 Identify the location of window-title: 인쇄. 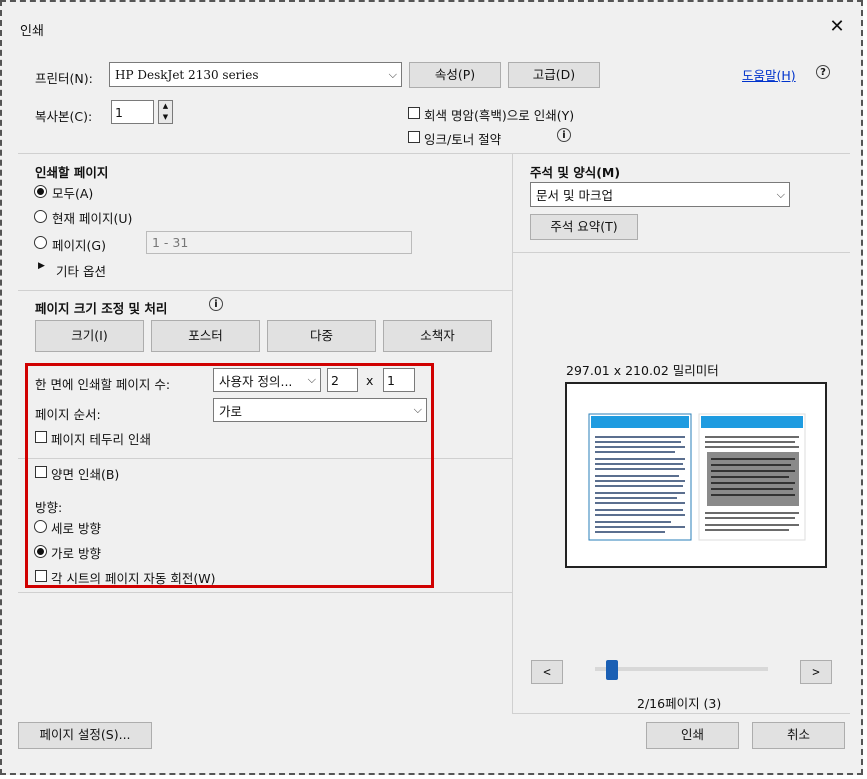
(32, 31).